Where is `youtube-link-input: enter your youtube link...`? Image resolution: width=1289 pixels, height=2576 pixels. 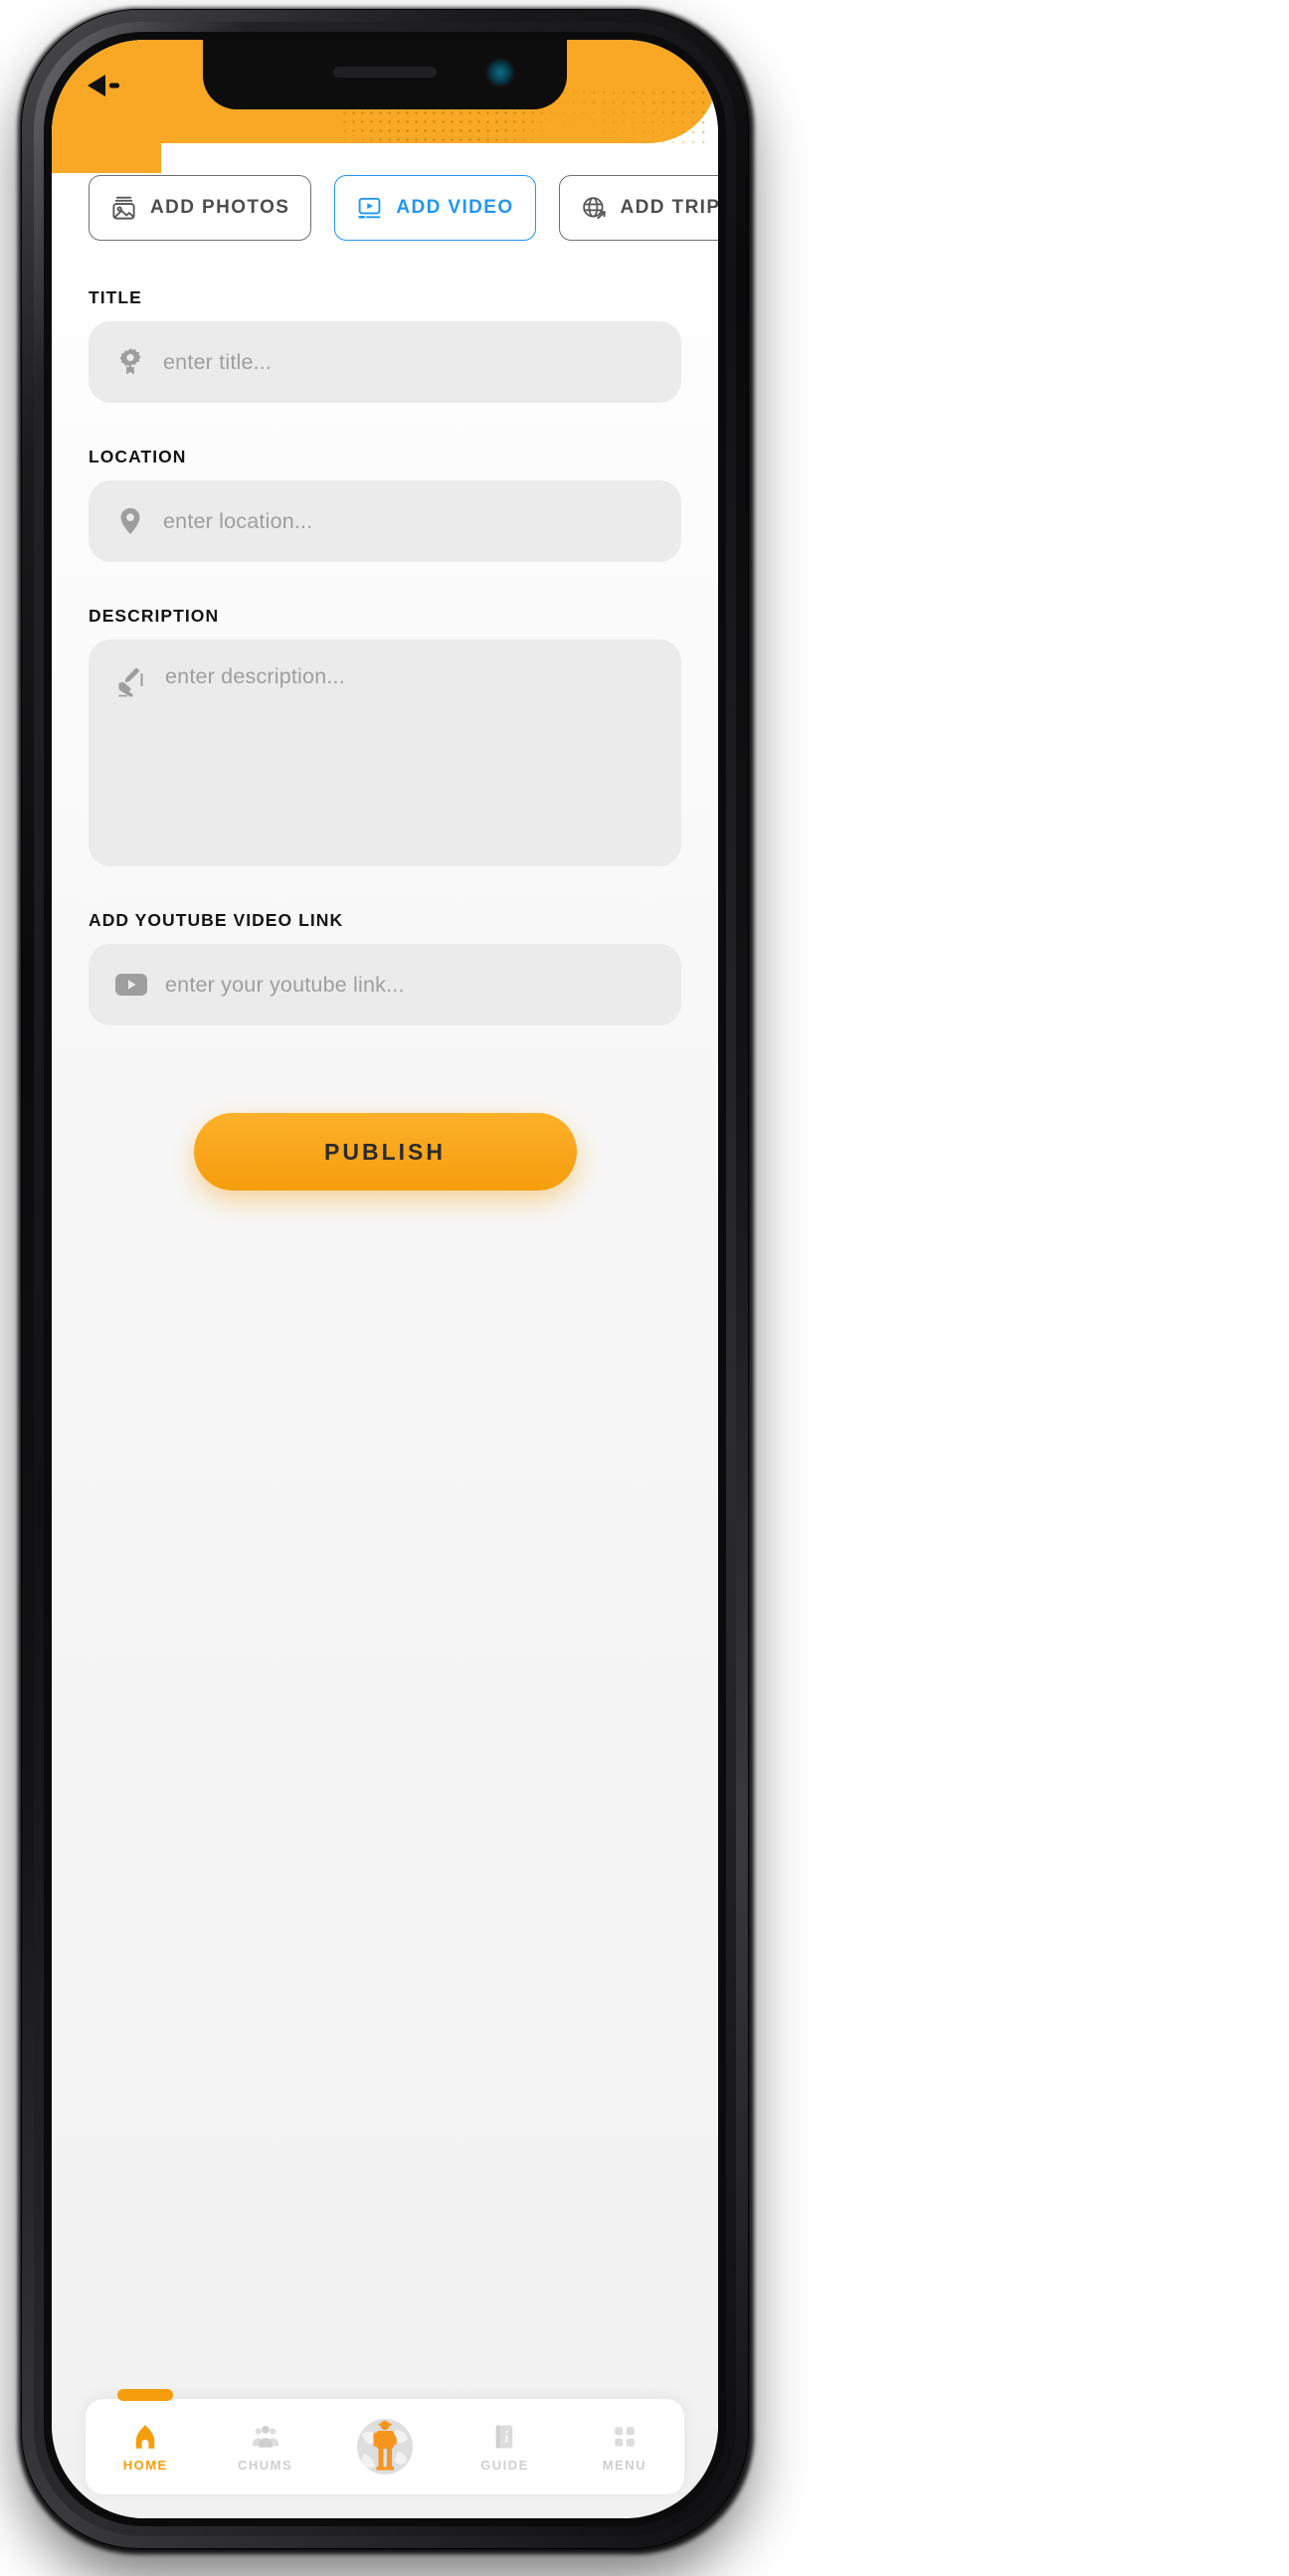 youtube-link-input: enter your youtube link... is located at coordinates (385, 984).